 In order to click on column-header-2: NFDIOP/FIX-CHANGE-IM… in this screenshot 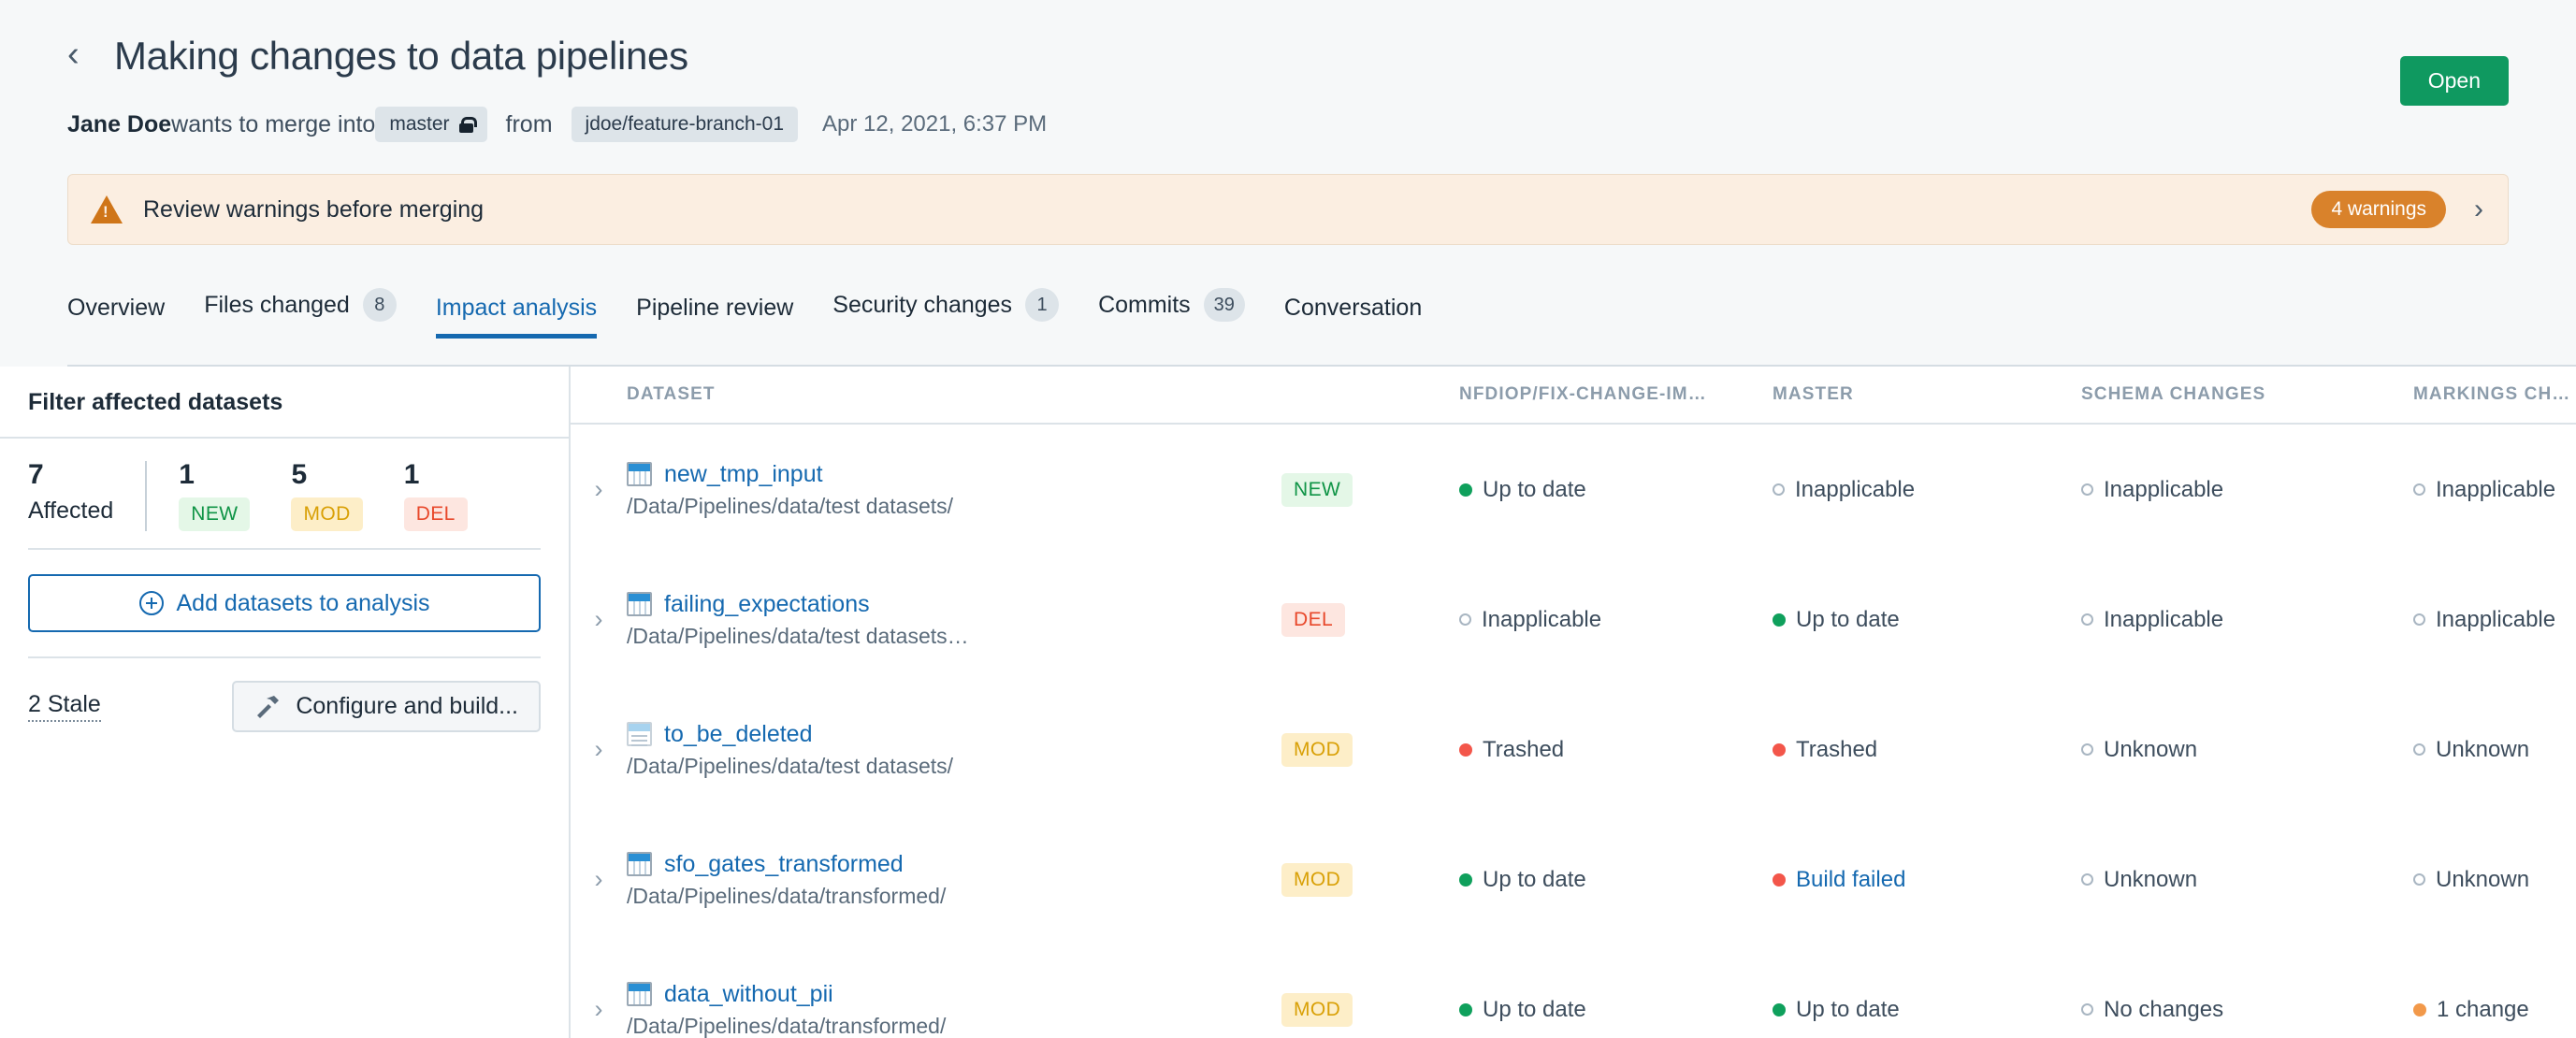, I will do `click(1583, 394)`.